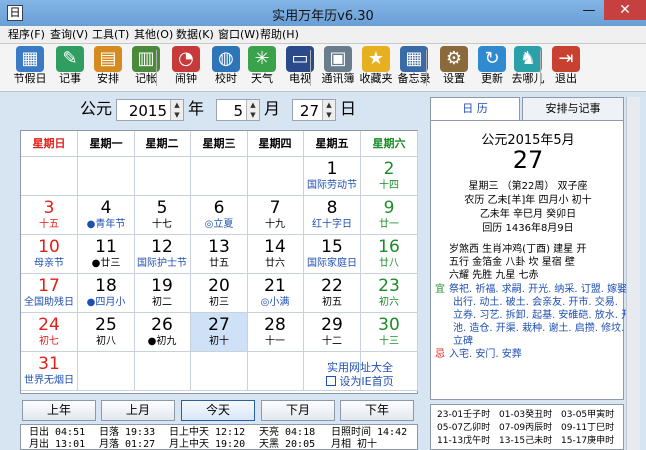 The width and height of the screenshot is (646, 450). What do you see at coordinates (332, 254) in the screenshot?
I see `day-cell: 15 国际家庭日` at bounding box center [332, 254].